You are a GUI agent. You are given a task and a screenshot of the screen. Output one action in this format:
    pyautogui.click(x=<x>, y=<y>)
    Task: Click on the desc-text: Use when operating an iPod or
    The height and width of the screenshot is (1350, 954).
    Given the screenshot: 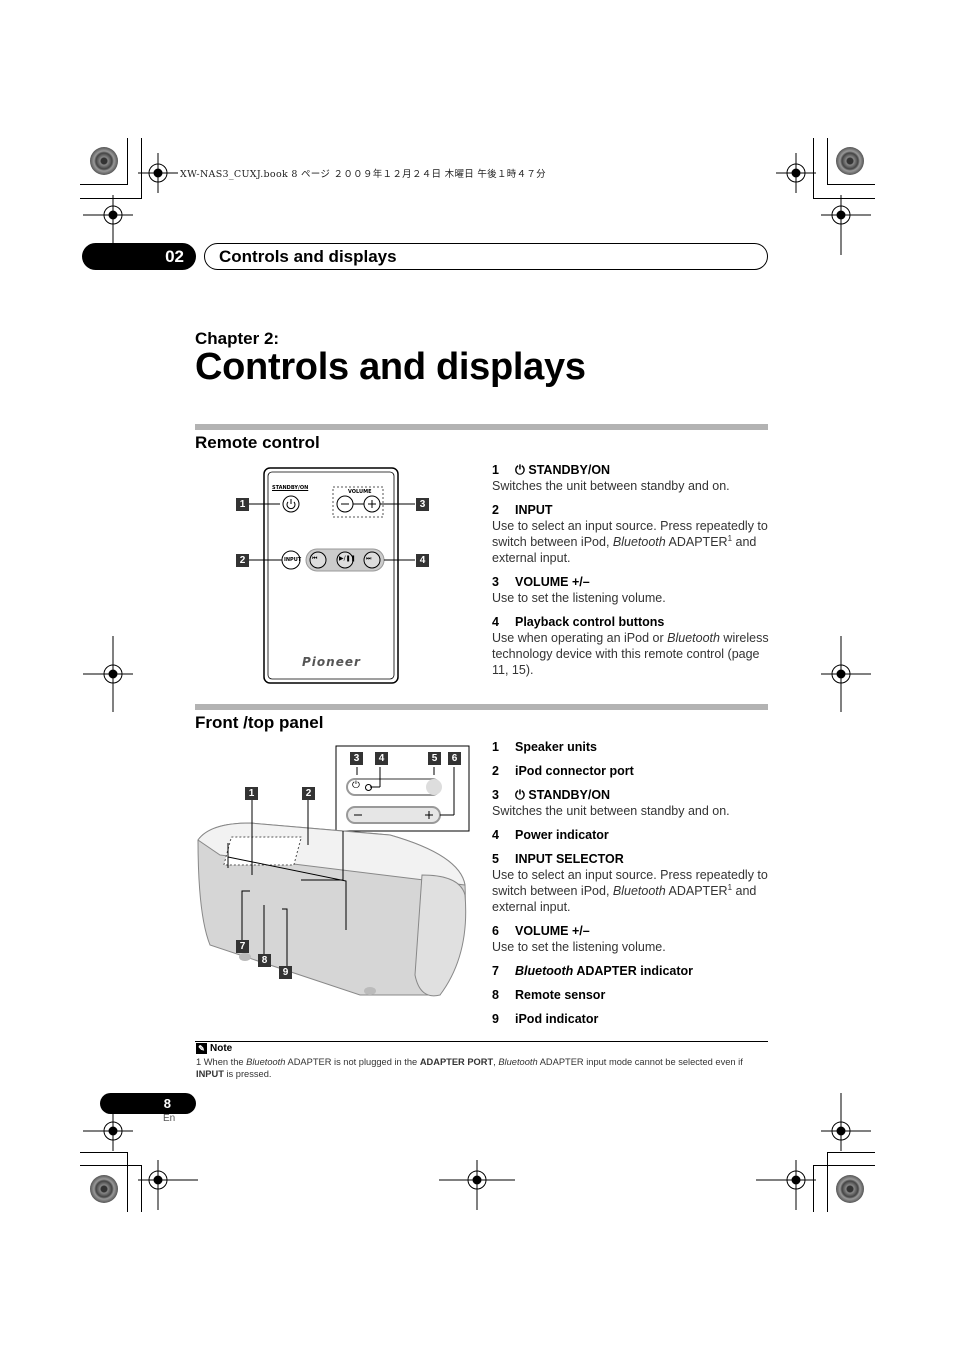 What is the action you would take?
    pyautogui.click(x=580, y=638)
    